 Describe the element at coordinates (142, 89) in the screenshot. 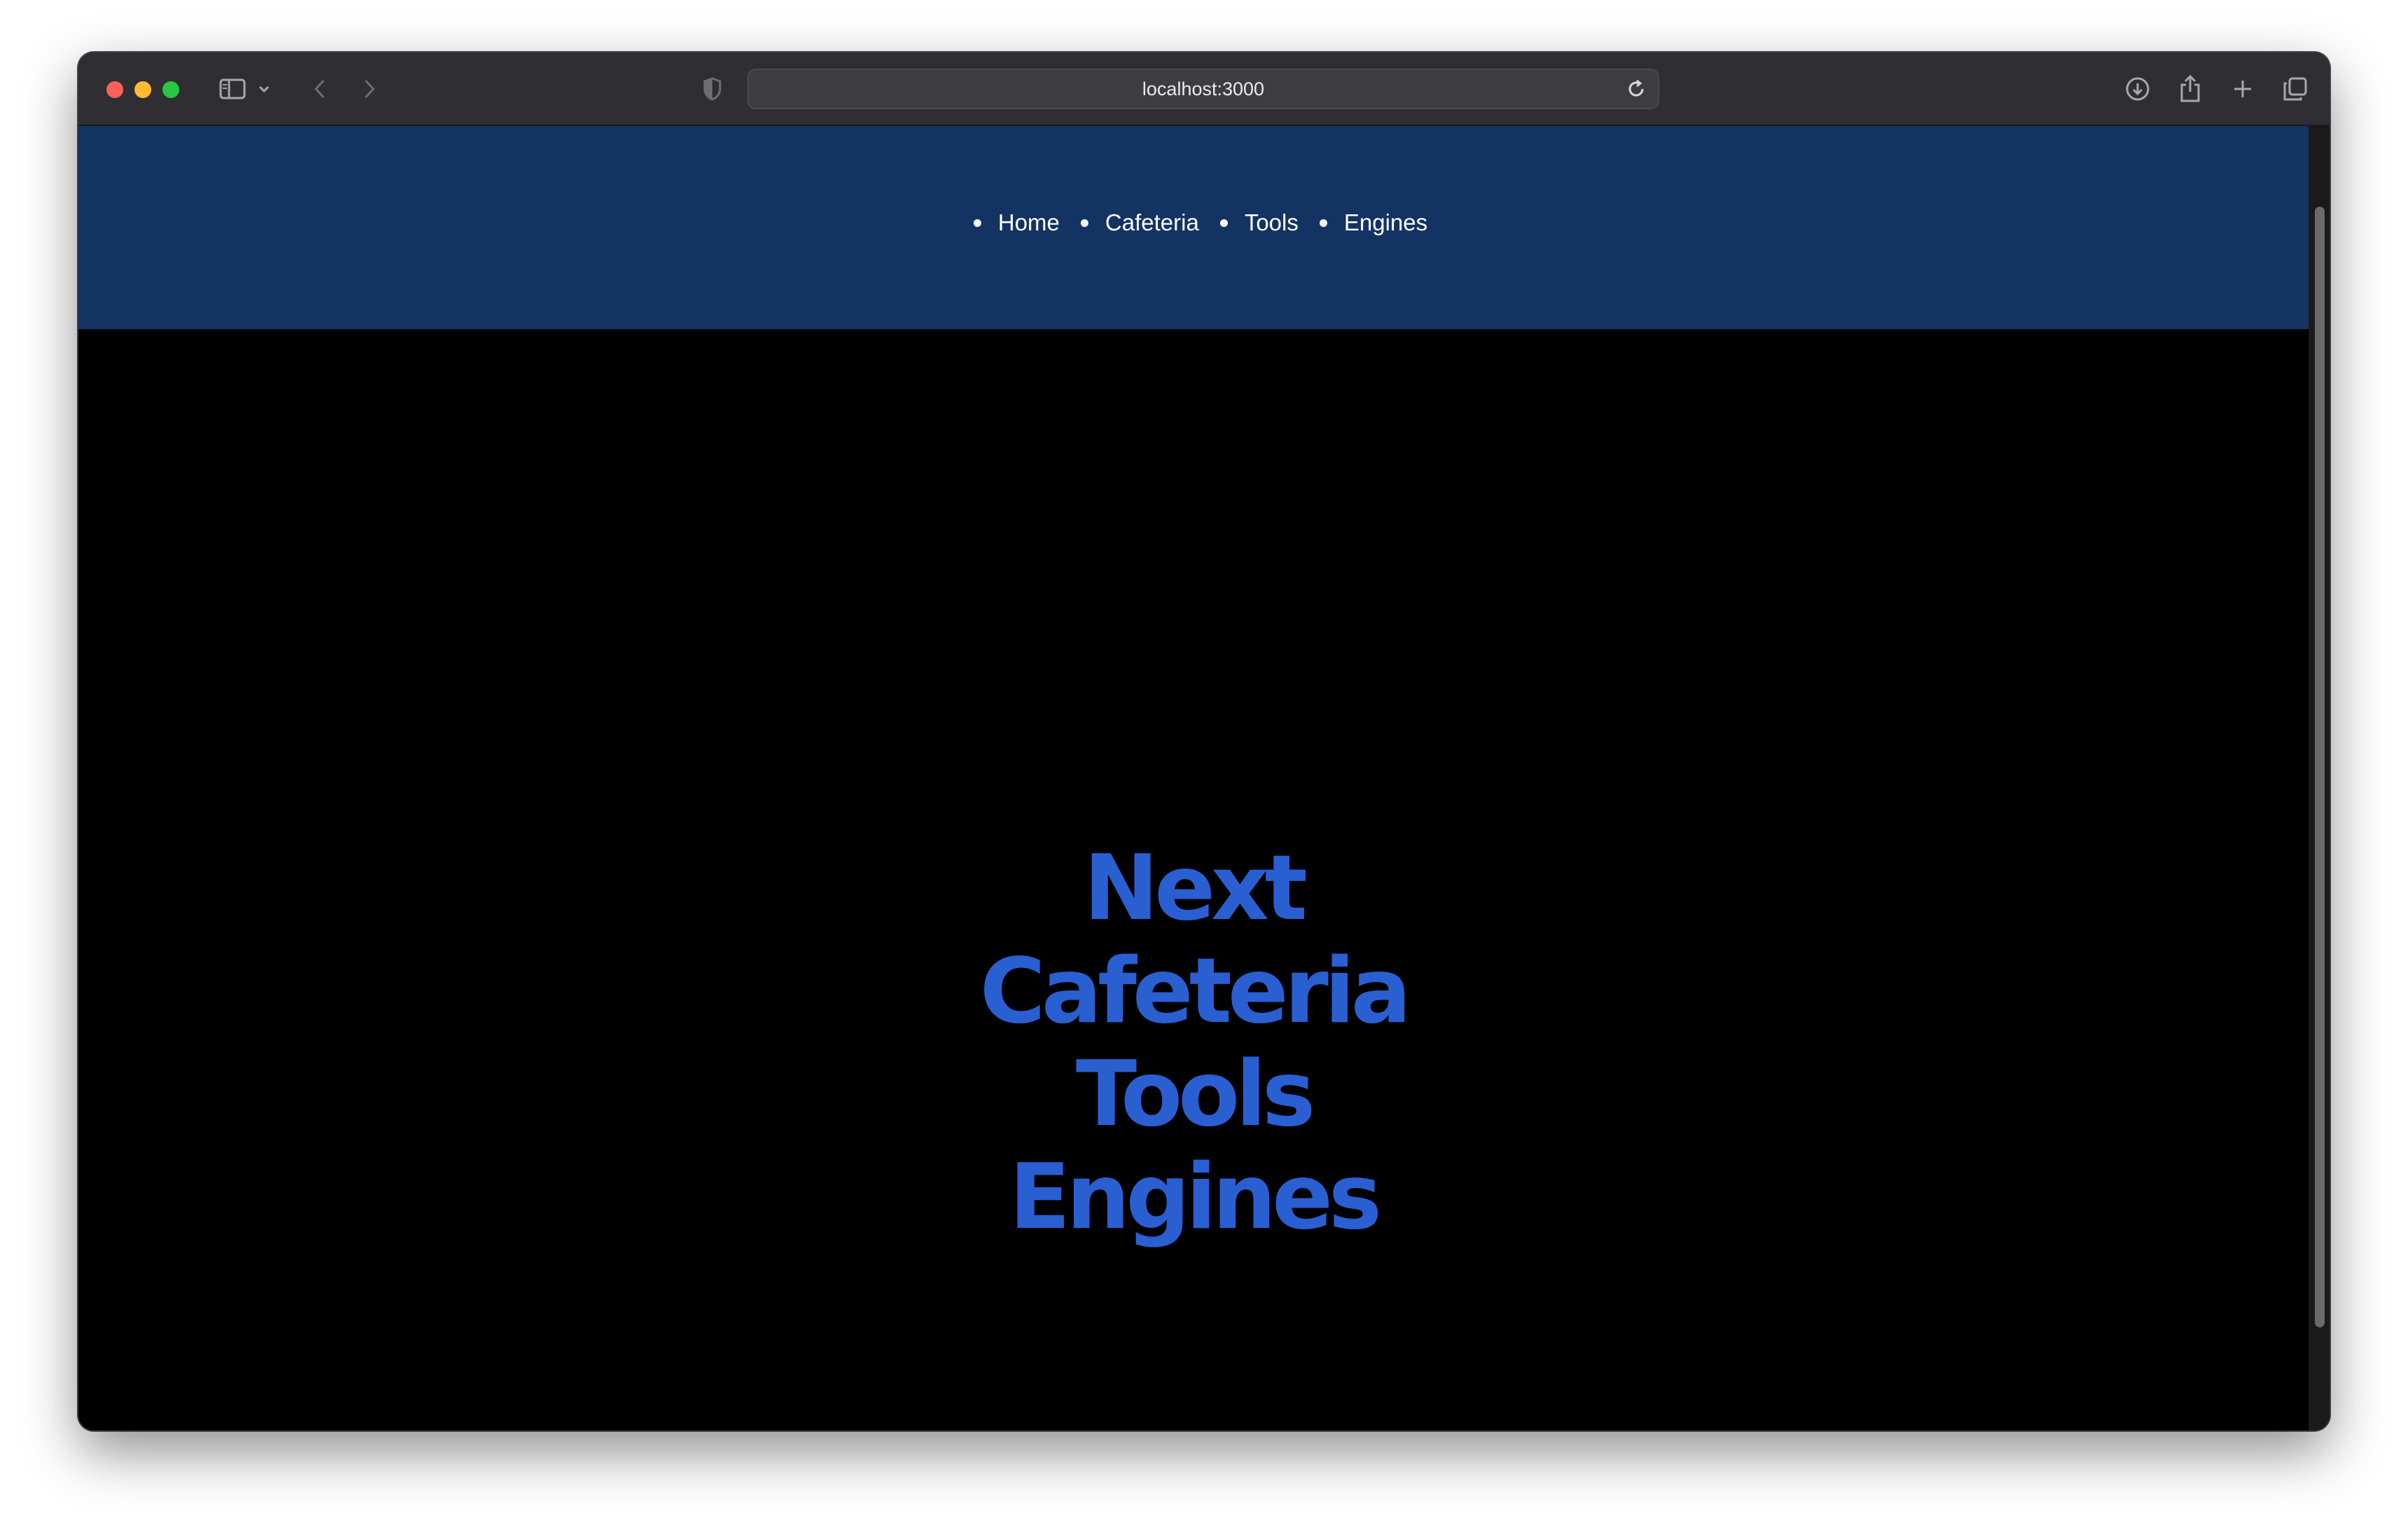

I see `minimize-window-button` at that location.